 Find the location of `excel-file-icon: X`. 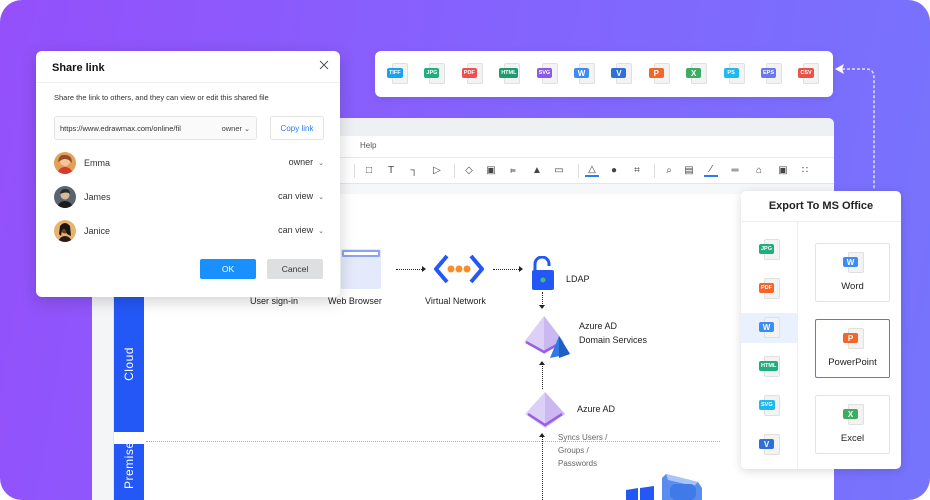

excel-file-icon: X is located at coordinates (854, 415).